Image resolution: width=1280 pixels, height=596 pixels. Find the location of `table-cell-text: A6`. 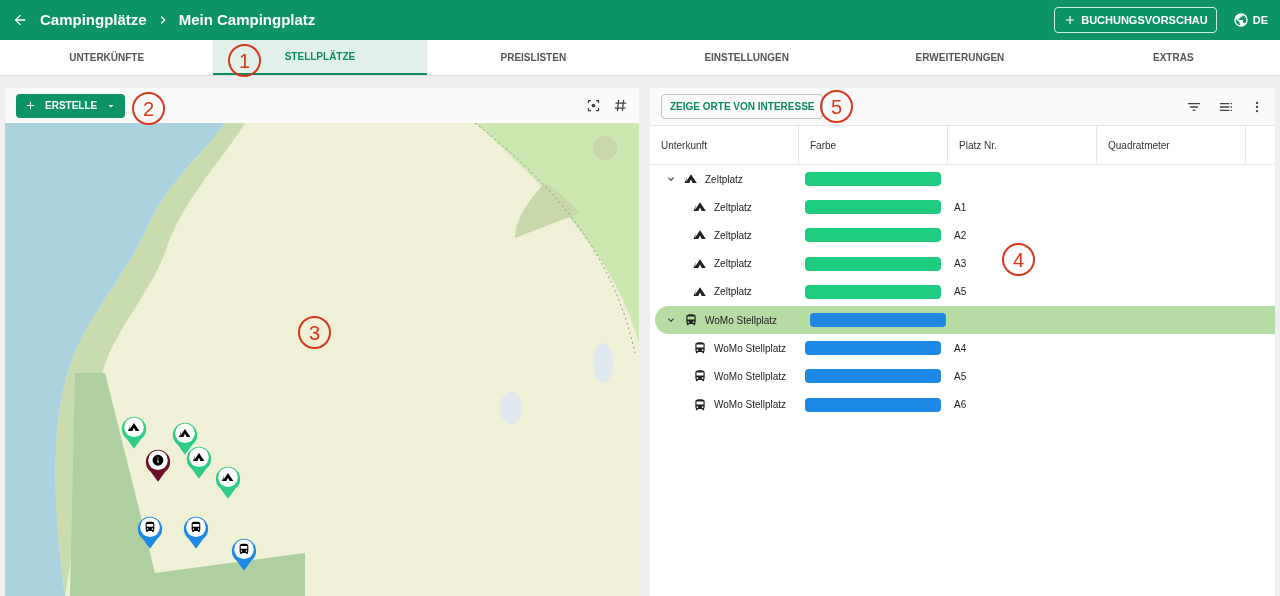

table-cell-text: A6 is located at coordinates (960, 405).